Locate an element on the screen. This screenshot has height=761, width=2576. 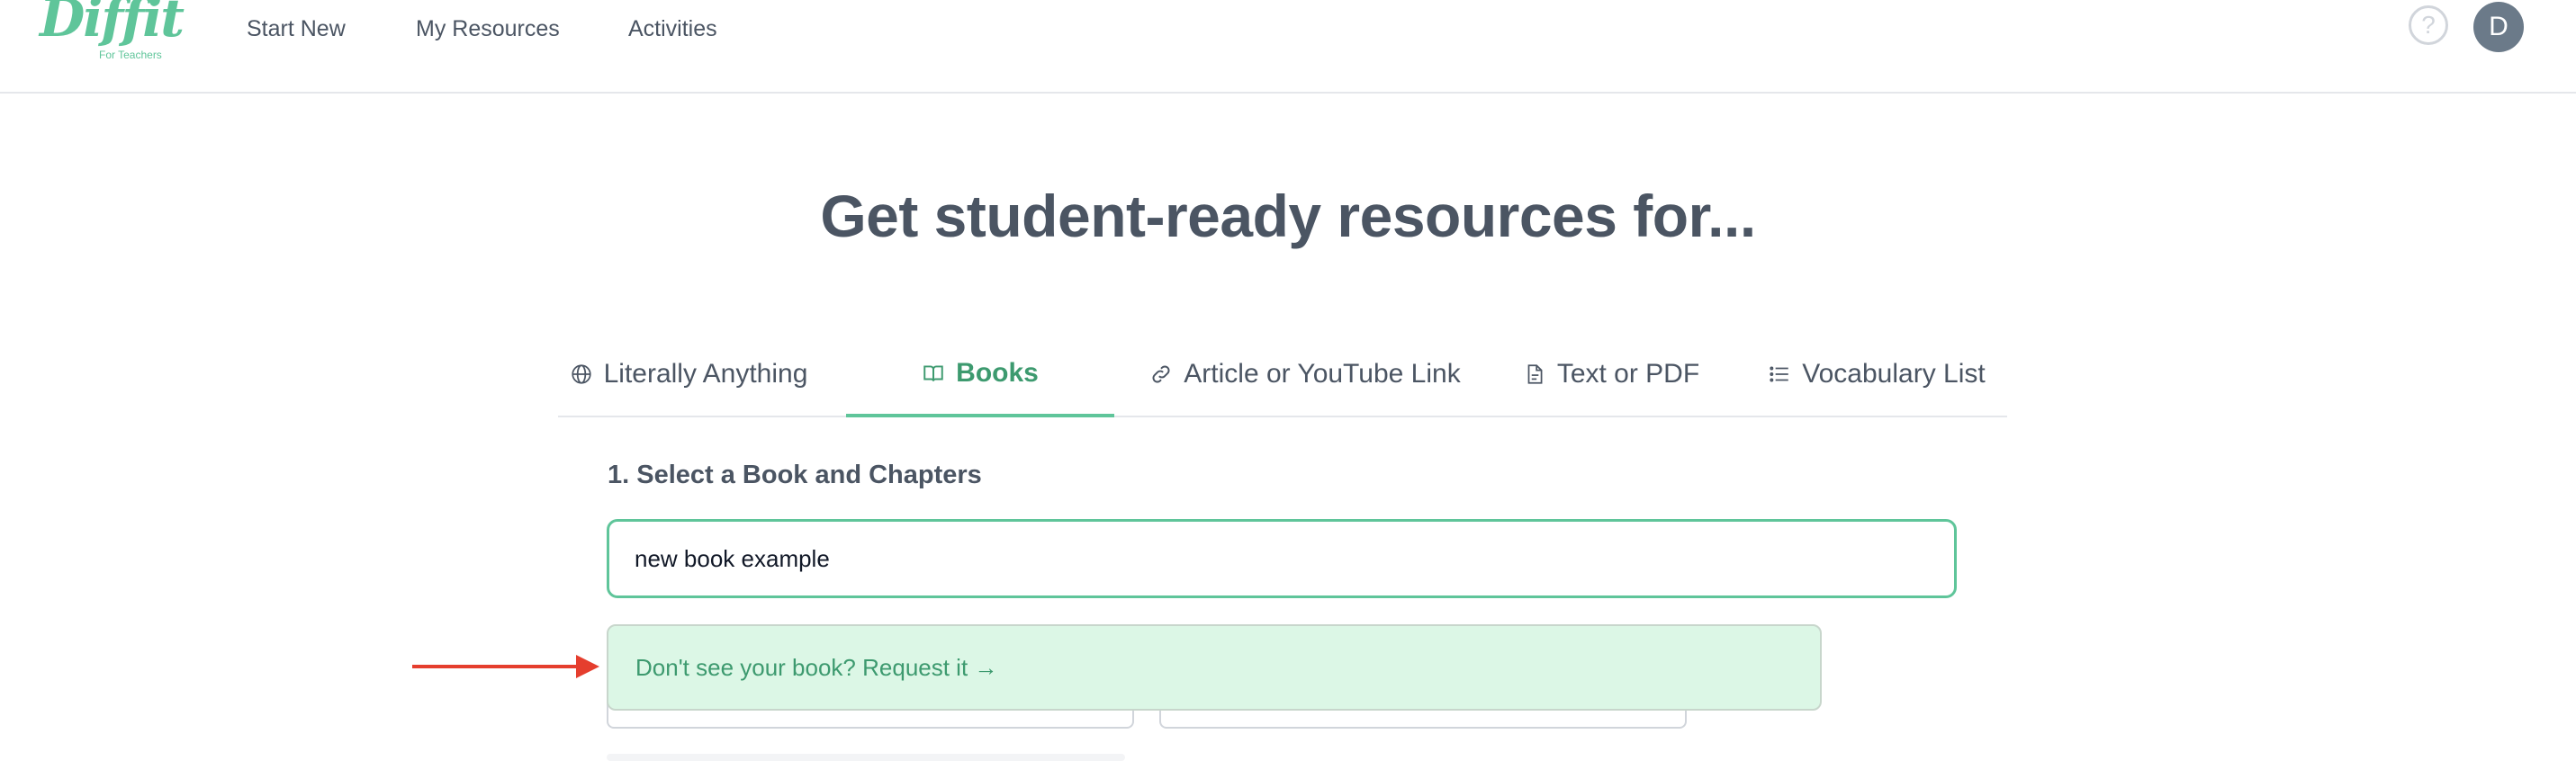
tab-label: Article or YouTube Link is located at coordinates (1322, 374).